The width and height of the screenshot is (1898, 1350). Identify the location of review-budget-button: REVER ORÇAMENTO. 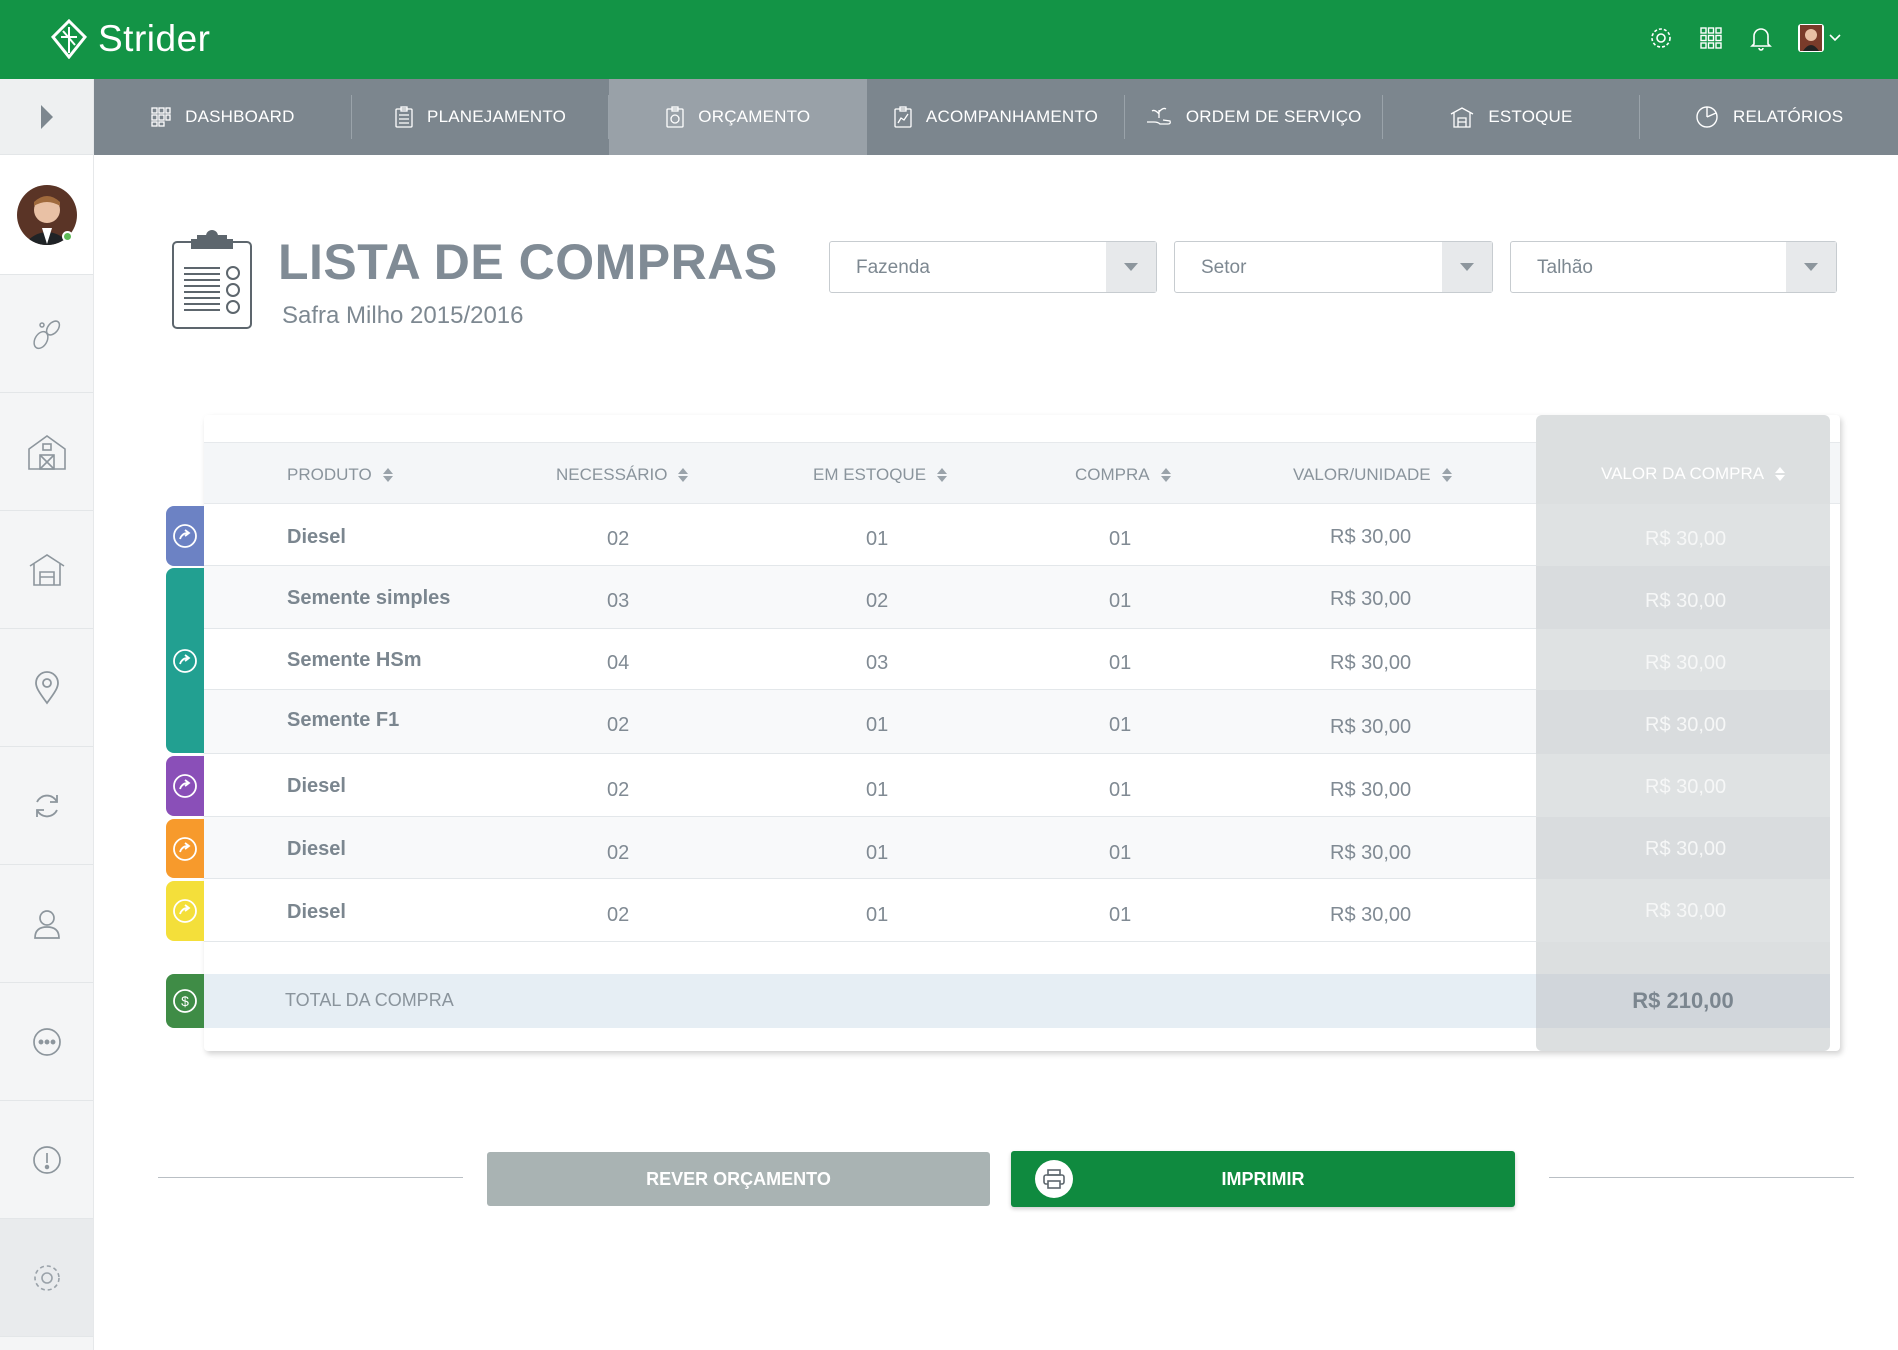
(738, 1179).